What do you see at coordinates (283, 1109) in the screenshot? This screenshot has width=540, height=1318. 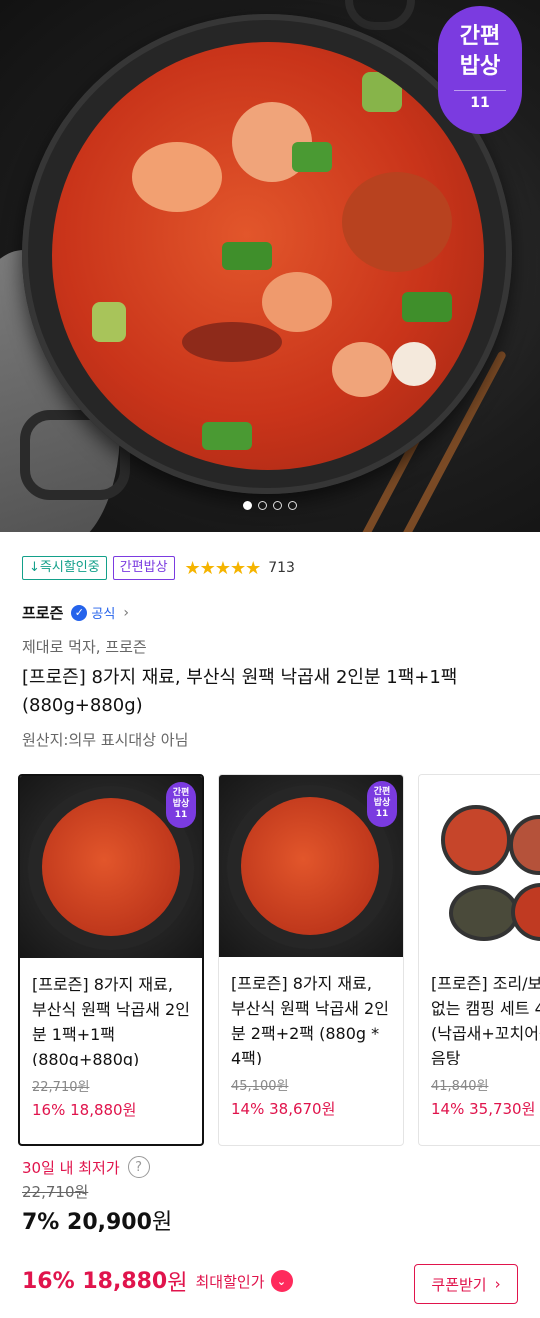 I see `option-discount-price: 14% 38,670원` at bounding box center [283, 1109].